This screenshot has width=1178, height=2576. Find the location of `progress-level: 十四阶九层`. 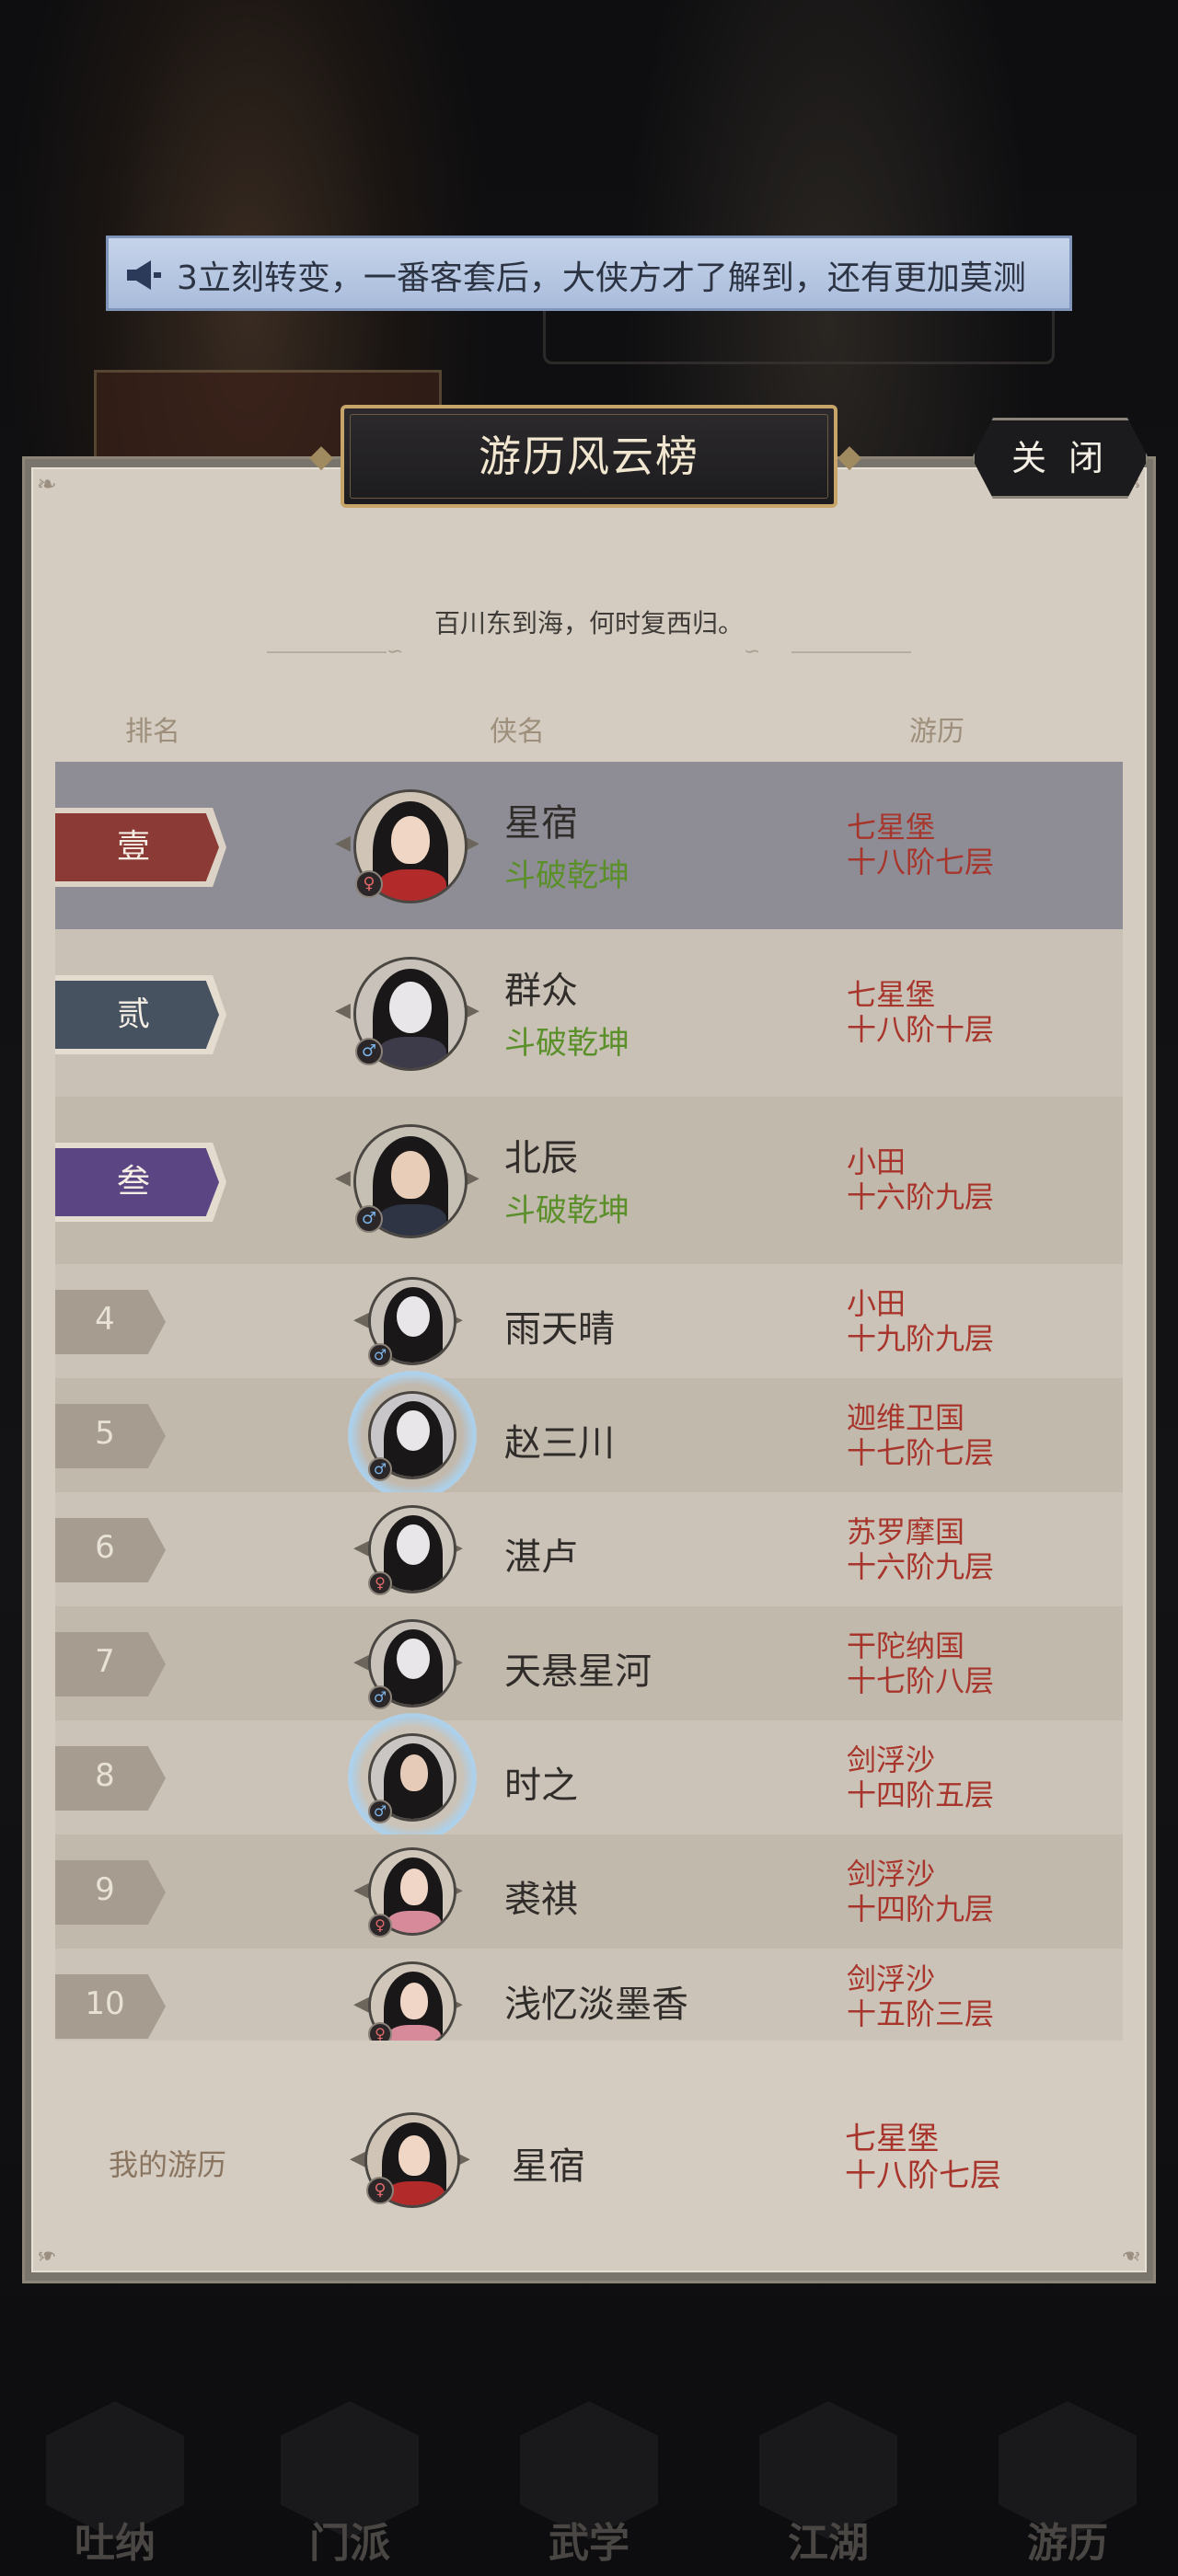

progress-level: 十四阶九层 is located at coordinates (921, 1909).